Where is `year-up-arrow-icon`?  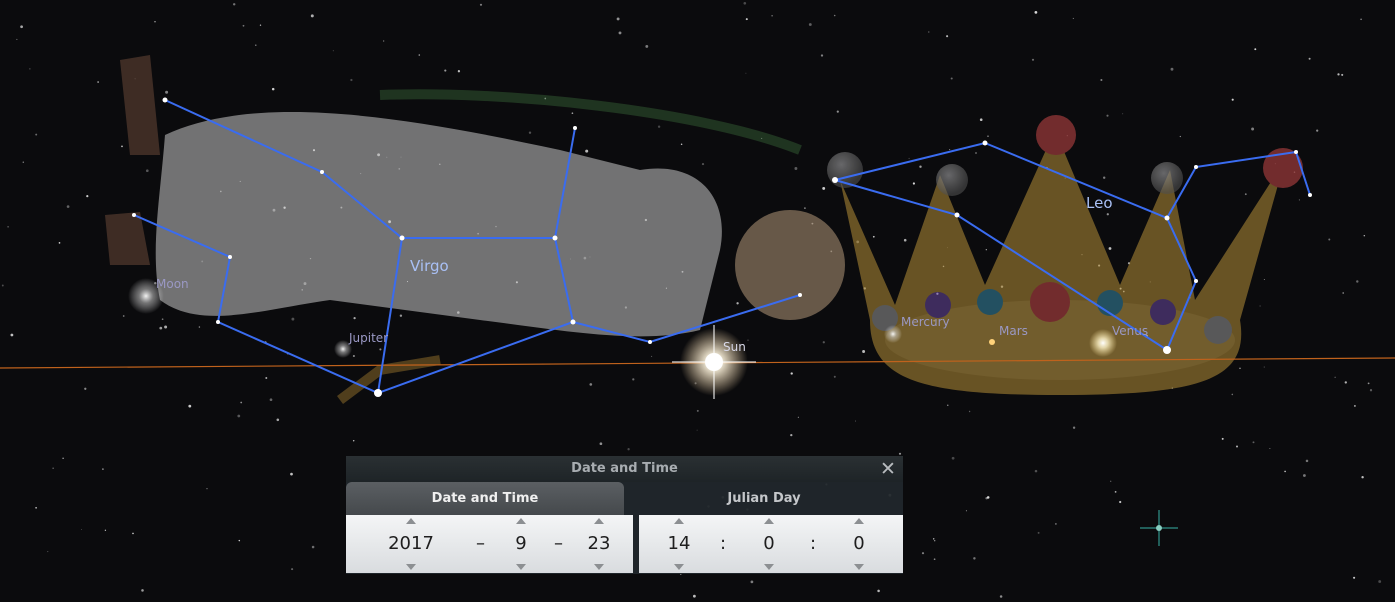
year-up-arrow-icon is located at coordinates (411, 521).